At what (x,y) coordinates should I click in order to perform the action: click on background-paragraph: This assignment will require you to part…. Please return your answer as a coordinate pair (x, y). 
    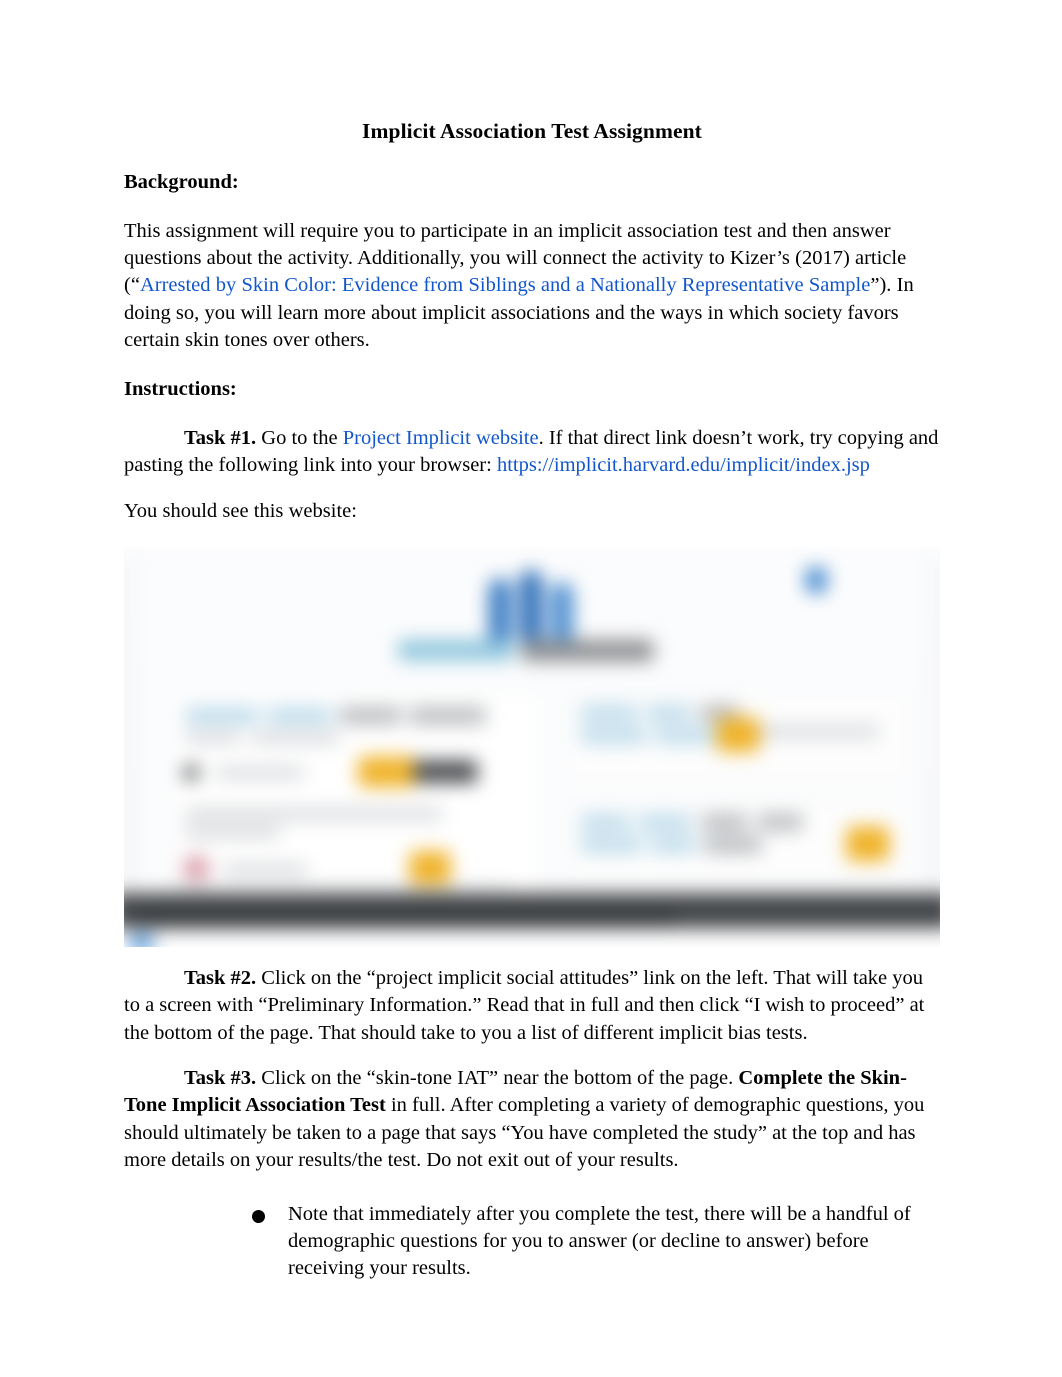
    Looking at the image, I should click on (532, 286).